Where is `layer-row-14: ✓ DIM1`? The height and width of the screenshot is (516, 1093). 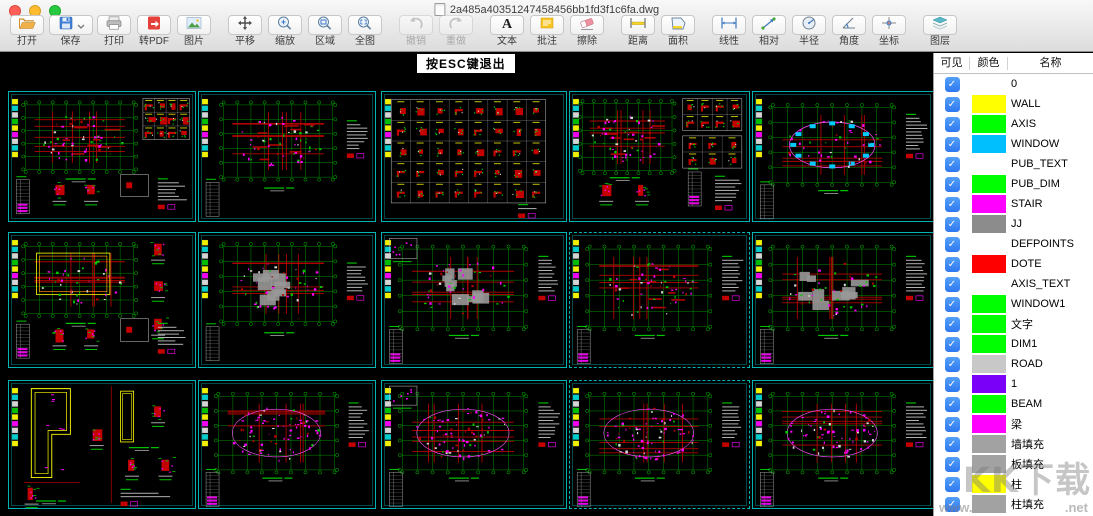 layer-row-14: ✓ DIM1 is located at coordinates (1013, 344).